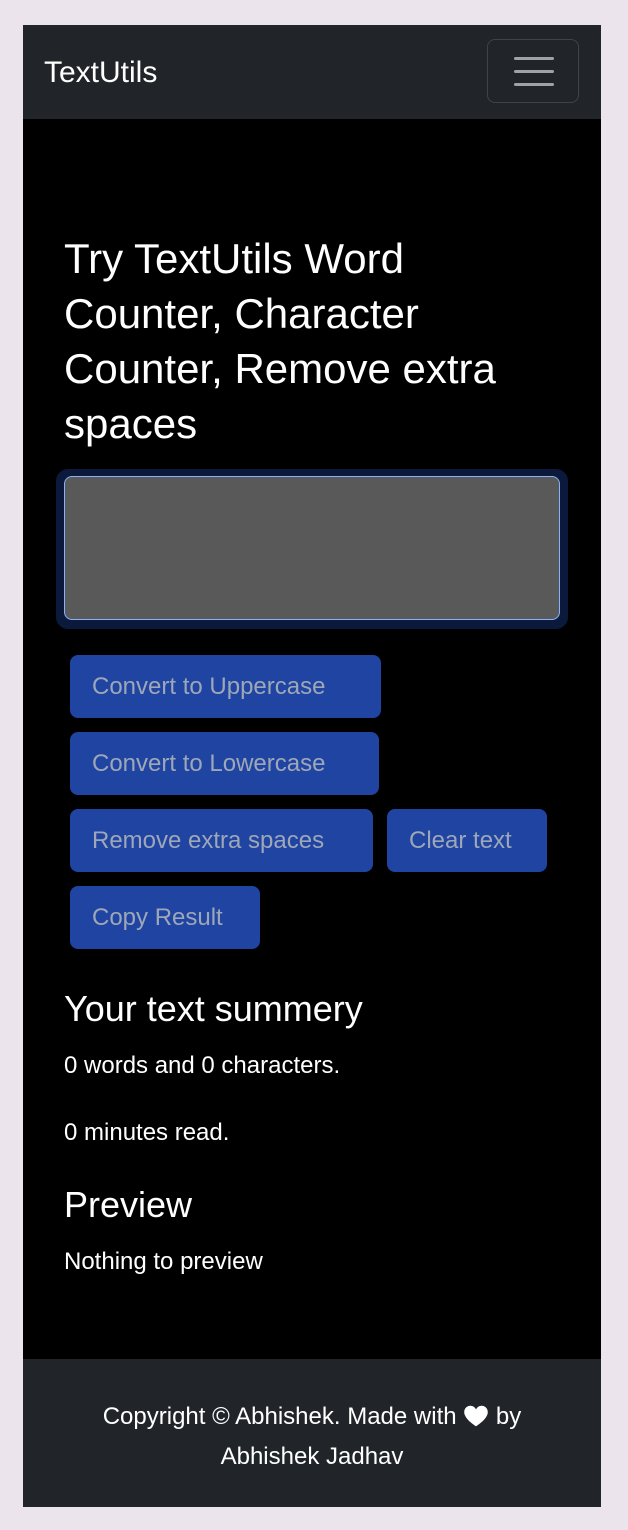 Image resolution: width=628 pixels, height=1530 pixels. Describe the element at coordinates (312, 1456) in the screenshot. I see `author-name: Abhishek Jadhav` at that location.